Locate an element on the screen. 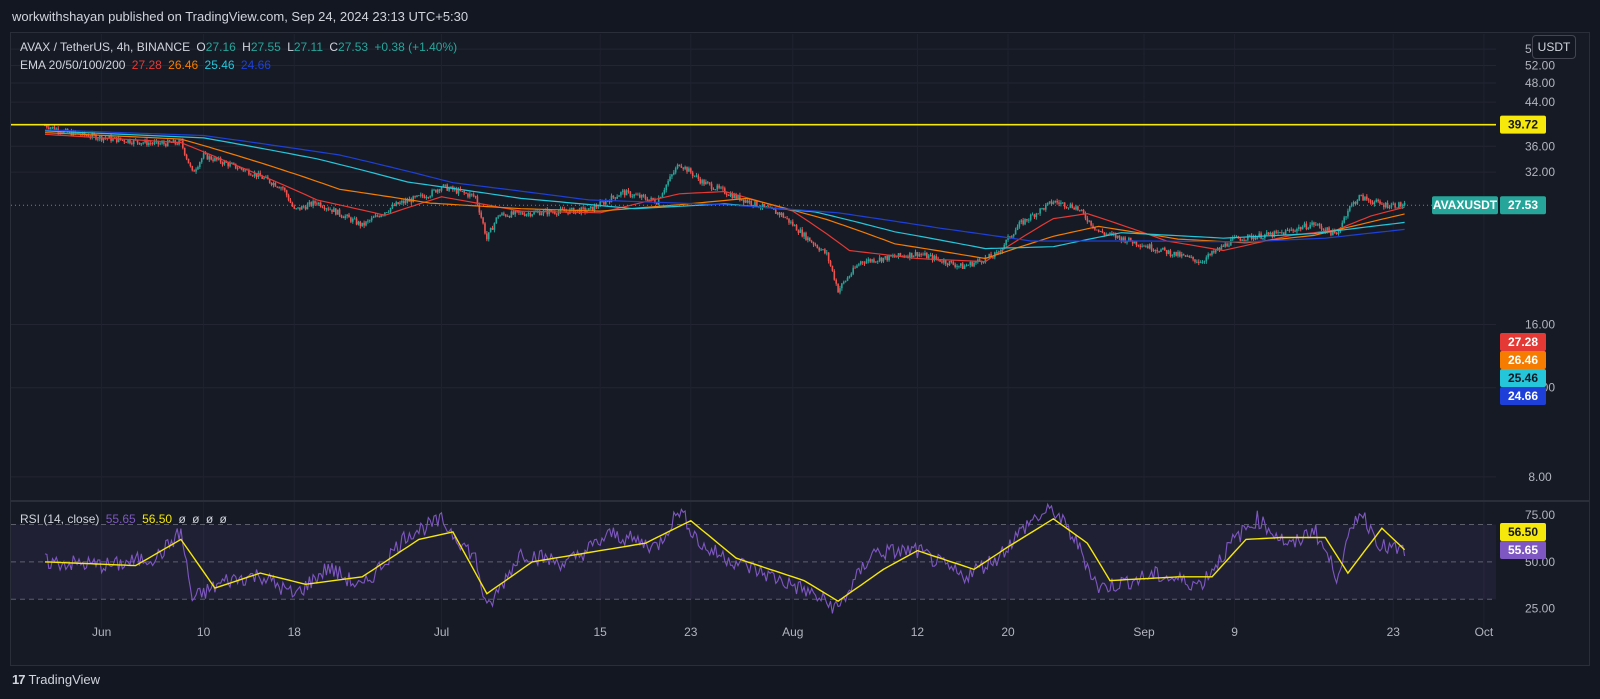  price-tick-label: 32.00 is located at coordinates (1540, 172).